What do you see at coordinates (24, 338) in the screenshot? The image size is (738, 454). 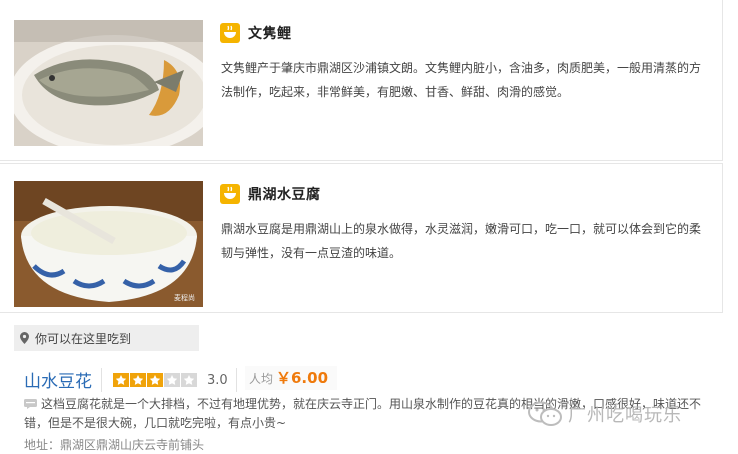 I see `location-pin-icon` at bounding box center [24, 338].